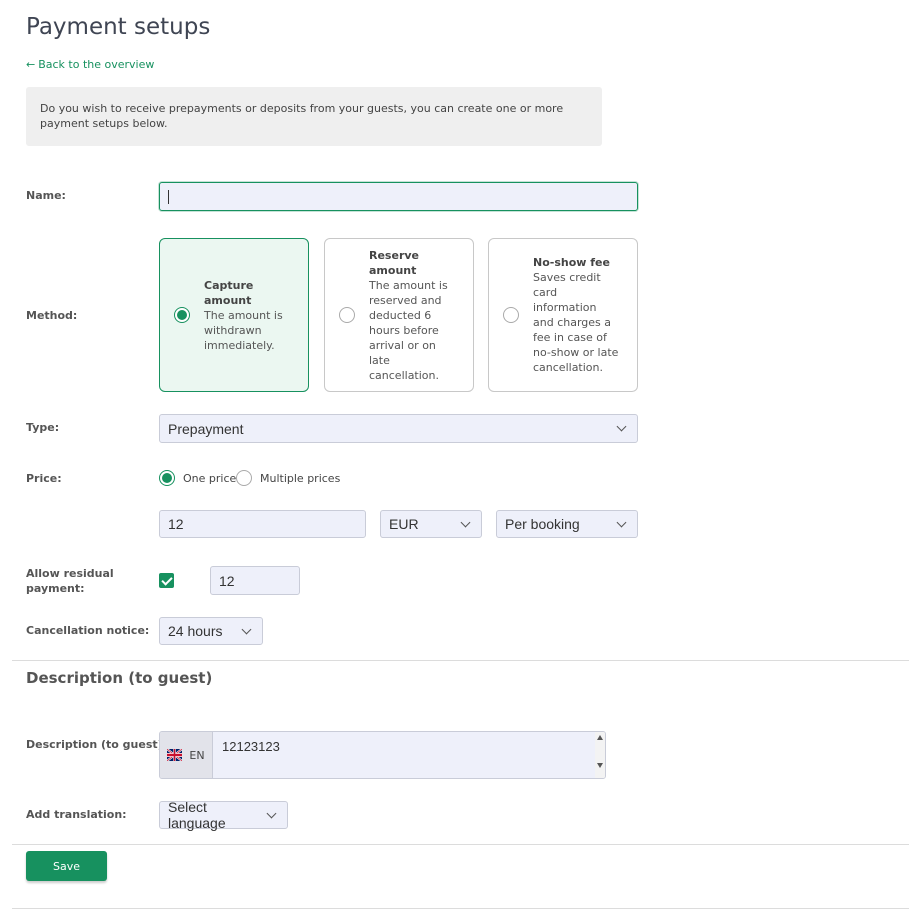 The image size is (909, 910). Describe the element at coordinates (197, 755) in the screenshot. I see `language-code: EN` at that location.